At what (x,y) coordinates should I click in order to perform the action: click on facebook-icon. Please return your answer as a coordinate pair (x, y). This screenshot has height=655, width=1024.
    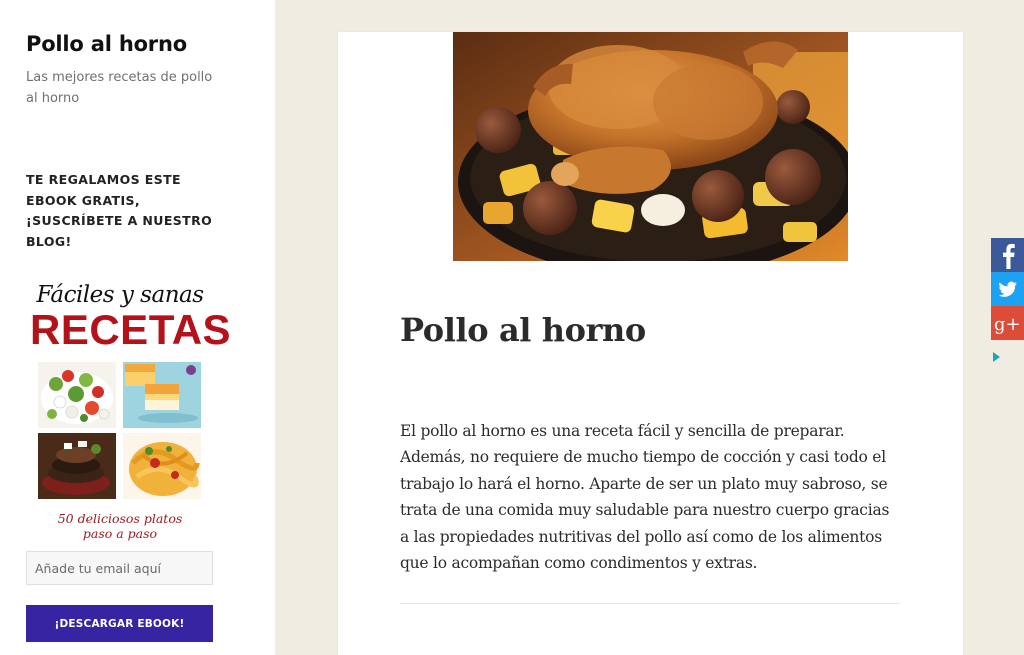
    Looking at the image, I should click on (1007, 255).